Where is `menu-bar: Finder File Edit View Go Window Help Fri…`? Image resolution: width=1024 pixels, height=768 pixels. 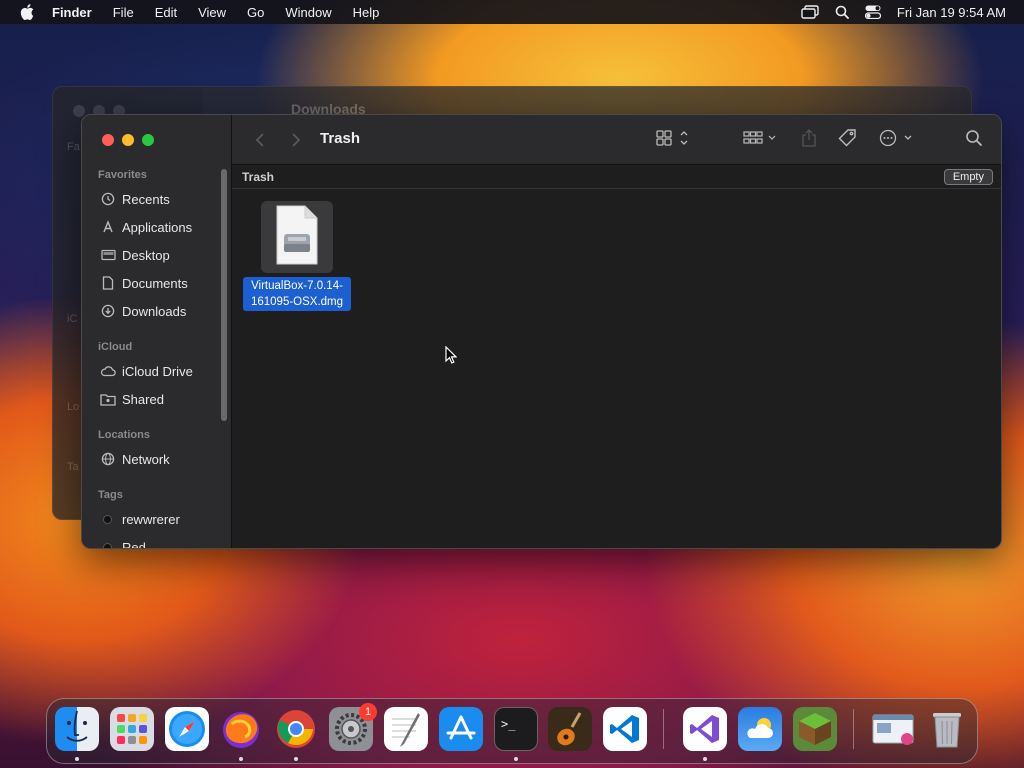 menu-bar: Finder File Edit View Go Window Help Fri… is located at coordinates (512, 12).